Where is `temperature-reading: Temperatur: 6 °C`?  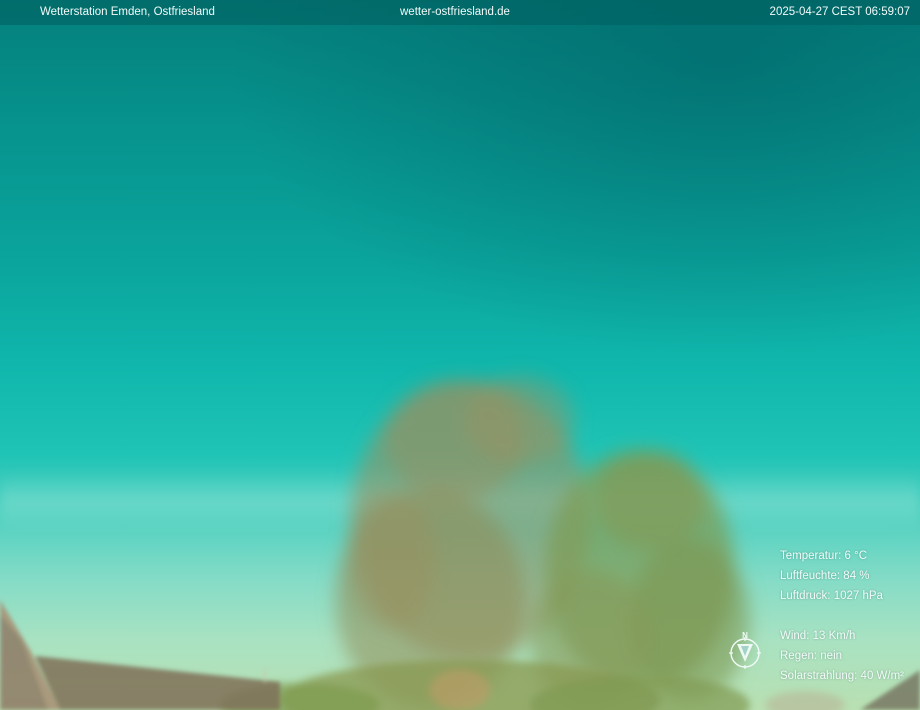
temperature-reading: Temperatur: 6 °C is located at coordinates (824, 556).